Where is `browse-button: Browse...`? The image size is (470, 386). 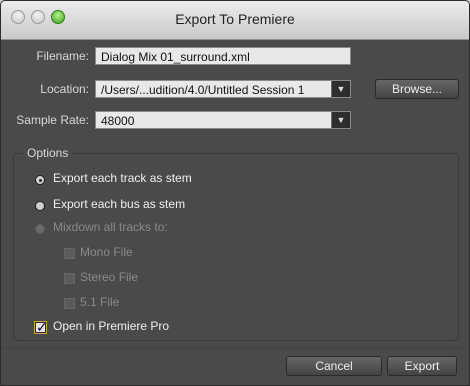 browse-button: Browse... is located at coordinates (417, 89).